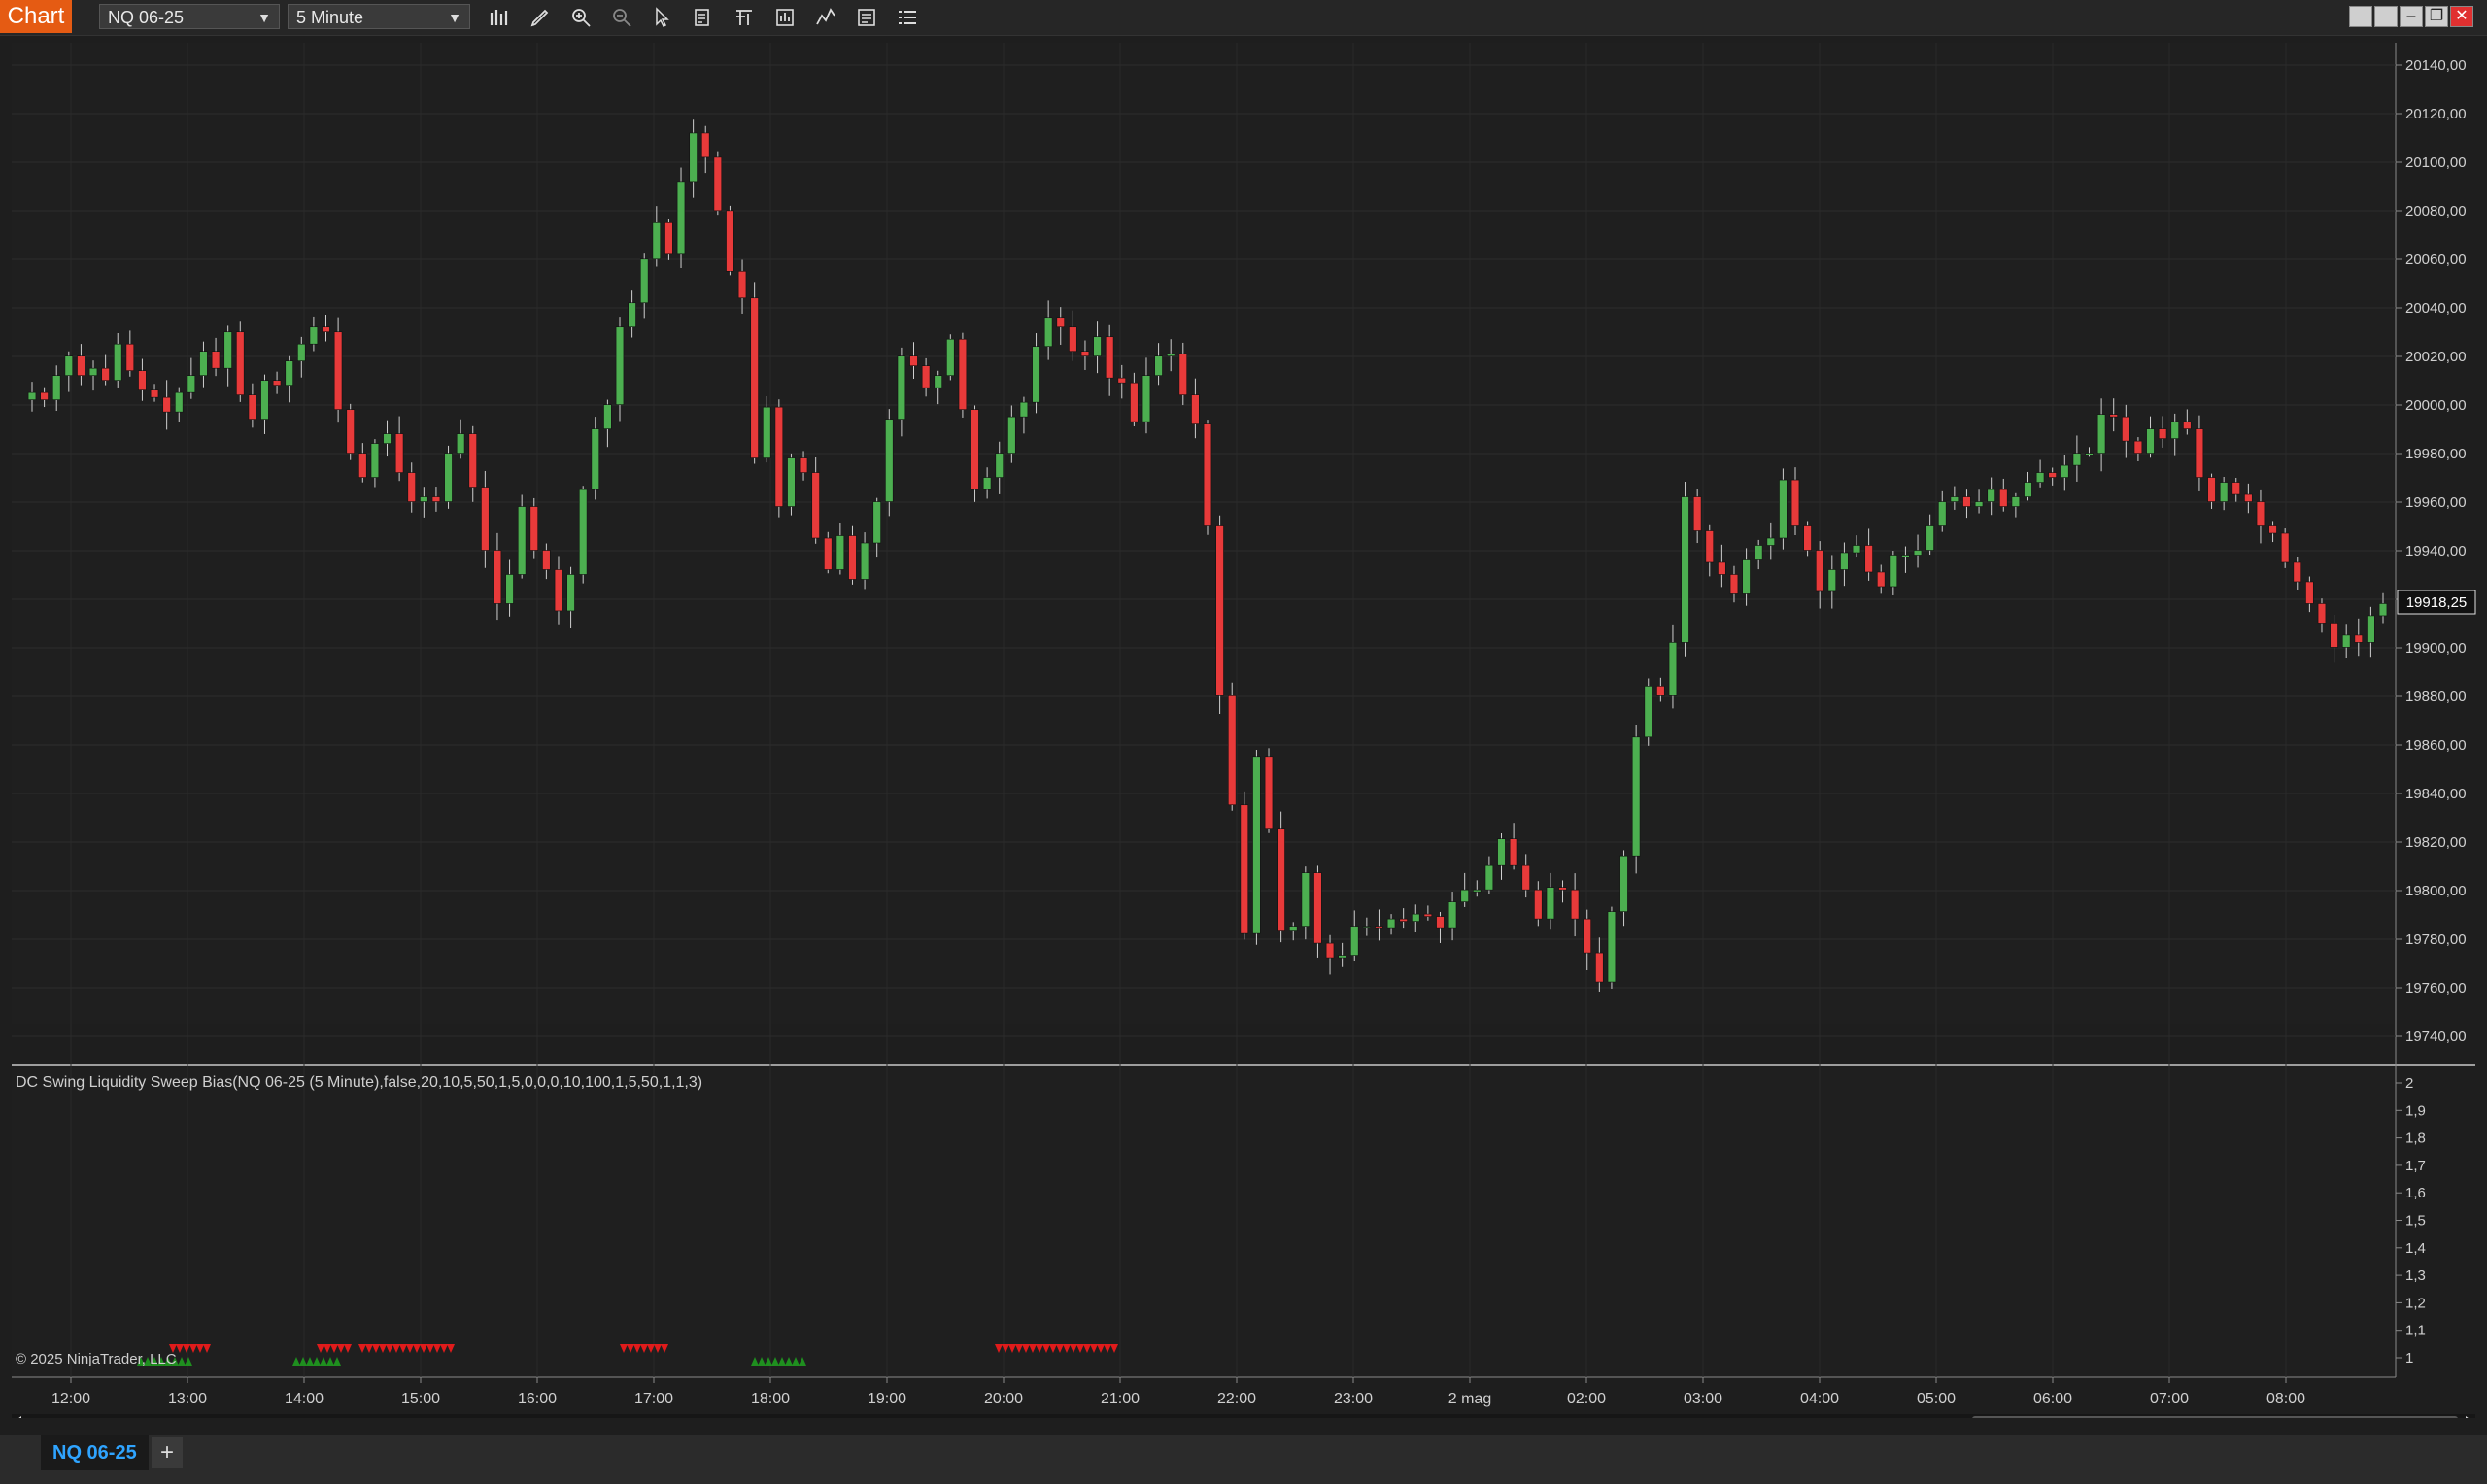  I want to click on instrument-selector: NQ 06-25 ▼, so click(189, 16).